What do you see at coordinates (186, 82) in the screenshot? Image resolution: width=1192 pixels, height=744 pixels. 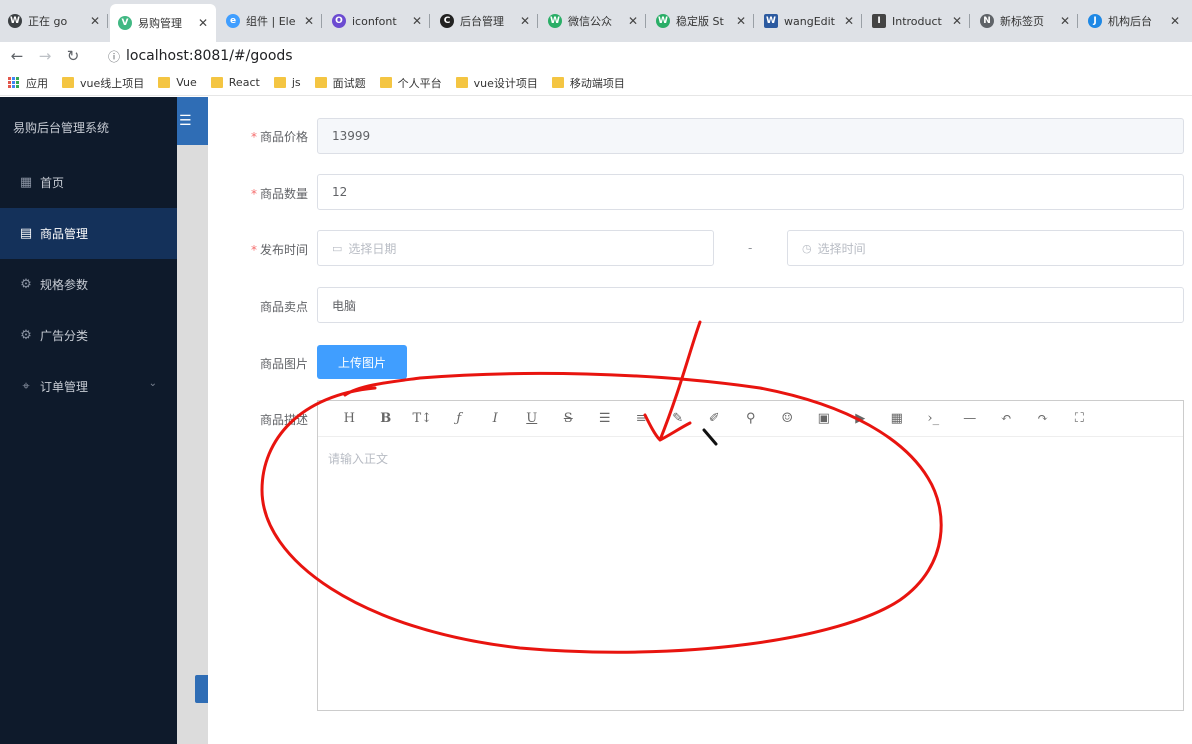 I see `bookmark-label: Vue` at bounding box center [186, 82].